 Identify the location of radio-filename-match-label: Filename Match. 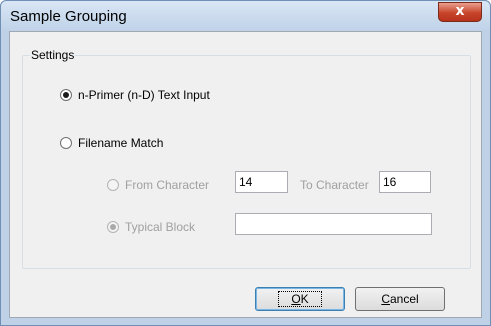
(121, 143).